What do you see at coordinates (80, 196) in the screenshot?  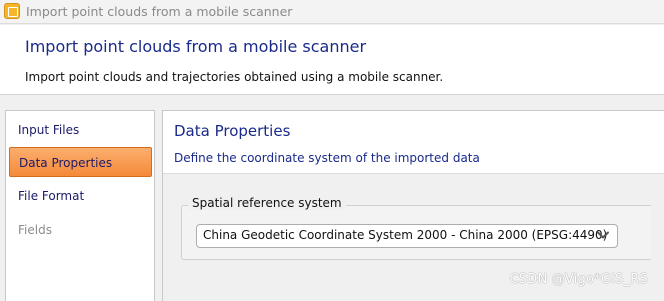 I see `sidebar-item-file-format: File Format` at bounding box center [80, 196].